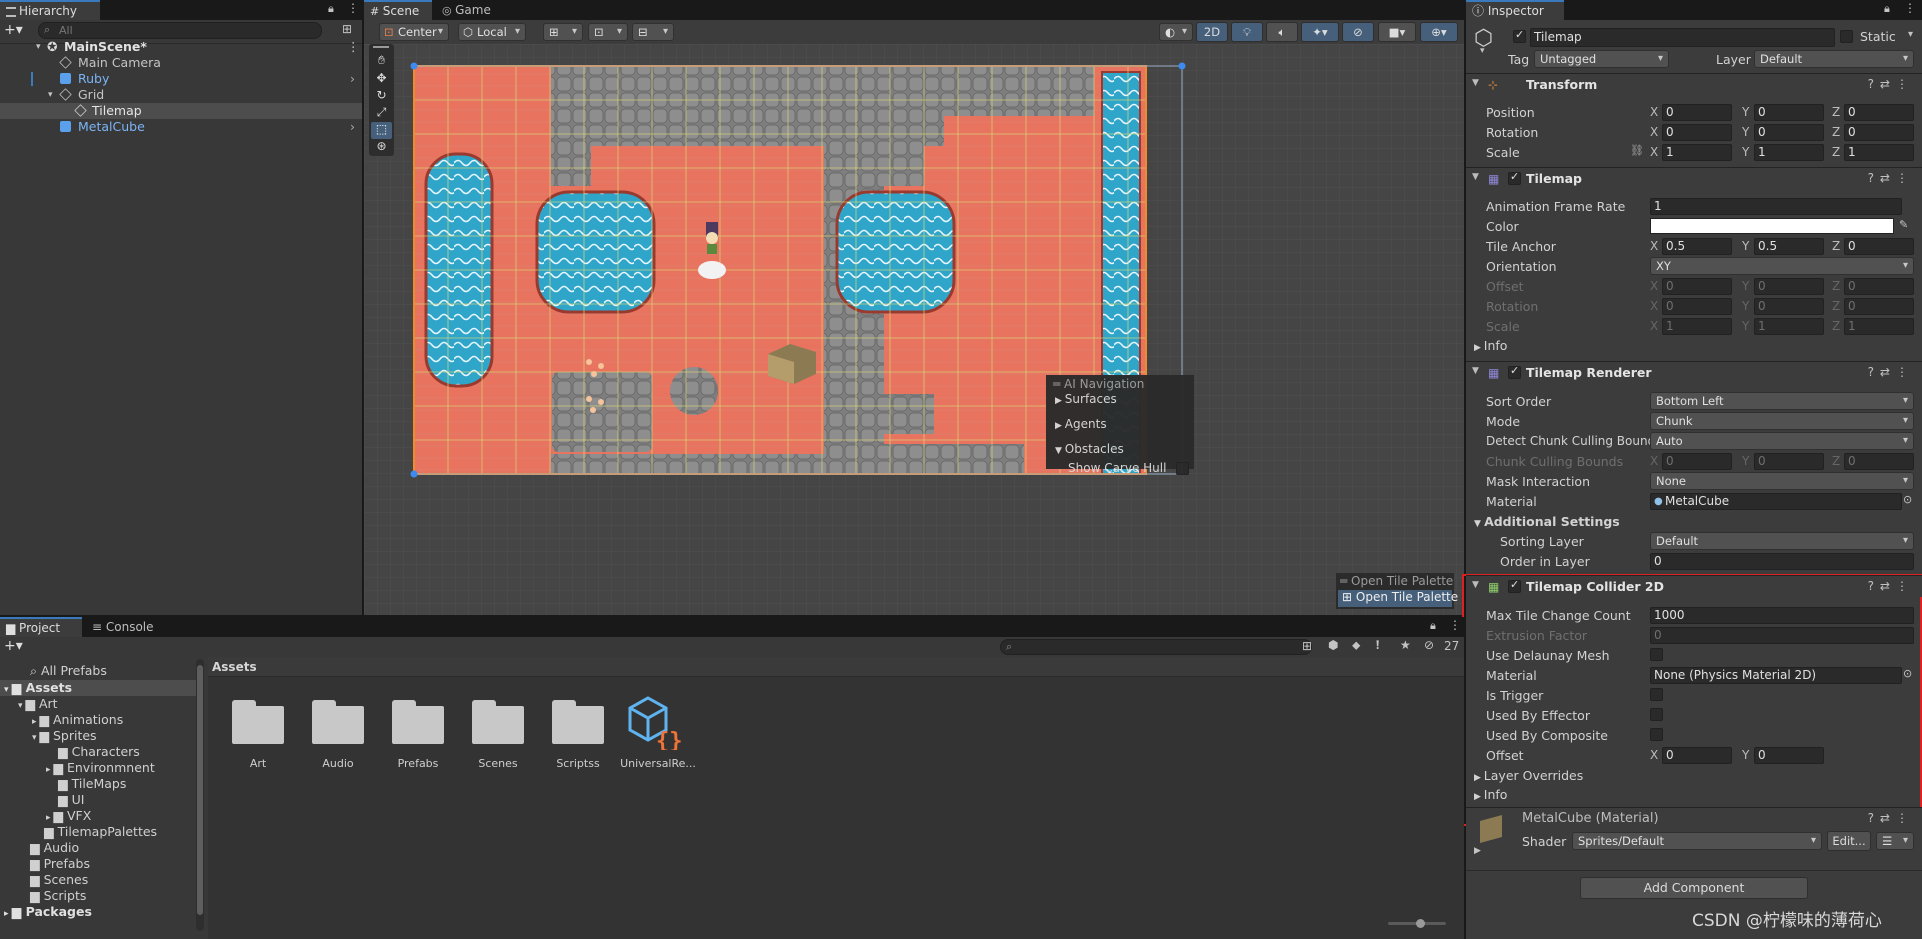 The image size is (1922, 939). What do you see at coordinates (1694, 586) in the screenshot?
I see `tilemap-collider-header: ▼ ▦ Tilemap Collider 2D ?⇄⋮` at bounding box center [1694, 586].